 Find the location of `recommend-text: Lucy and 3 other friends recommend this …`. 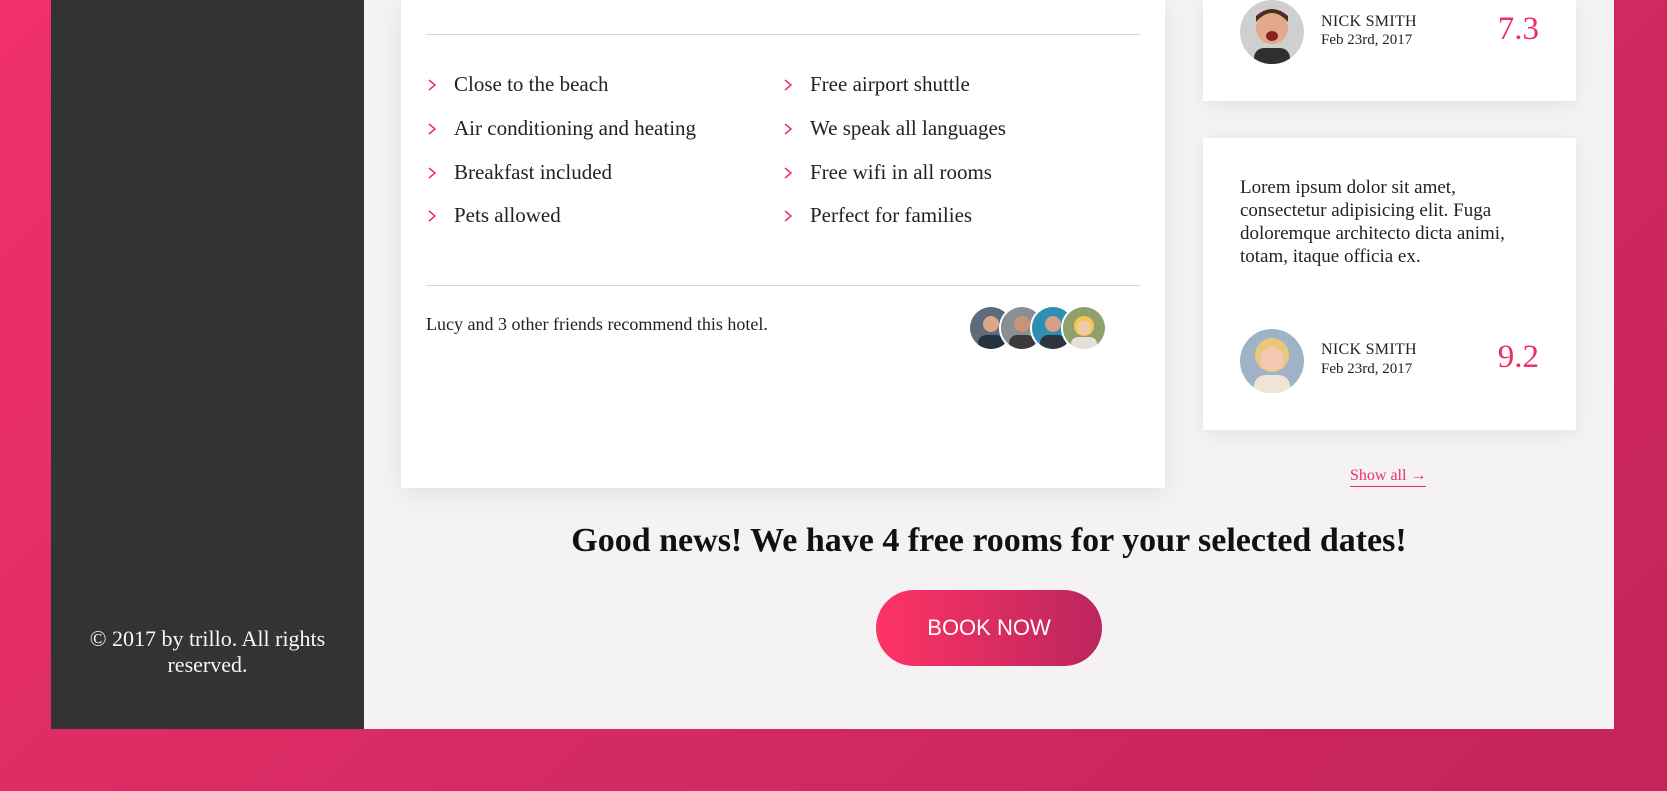

recommend-text: Lucy and 3 other friends recommend this … is located at coordinates (597, 324).